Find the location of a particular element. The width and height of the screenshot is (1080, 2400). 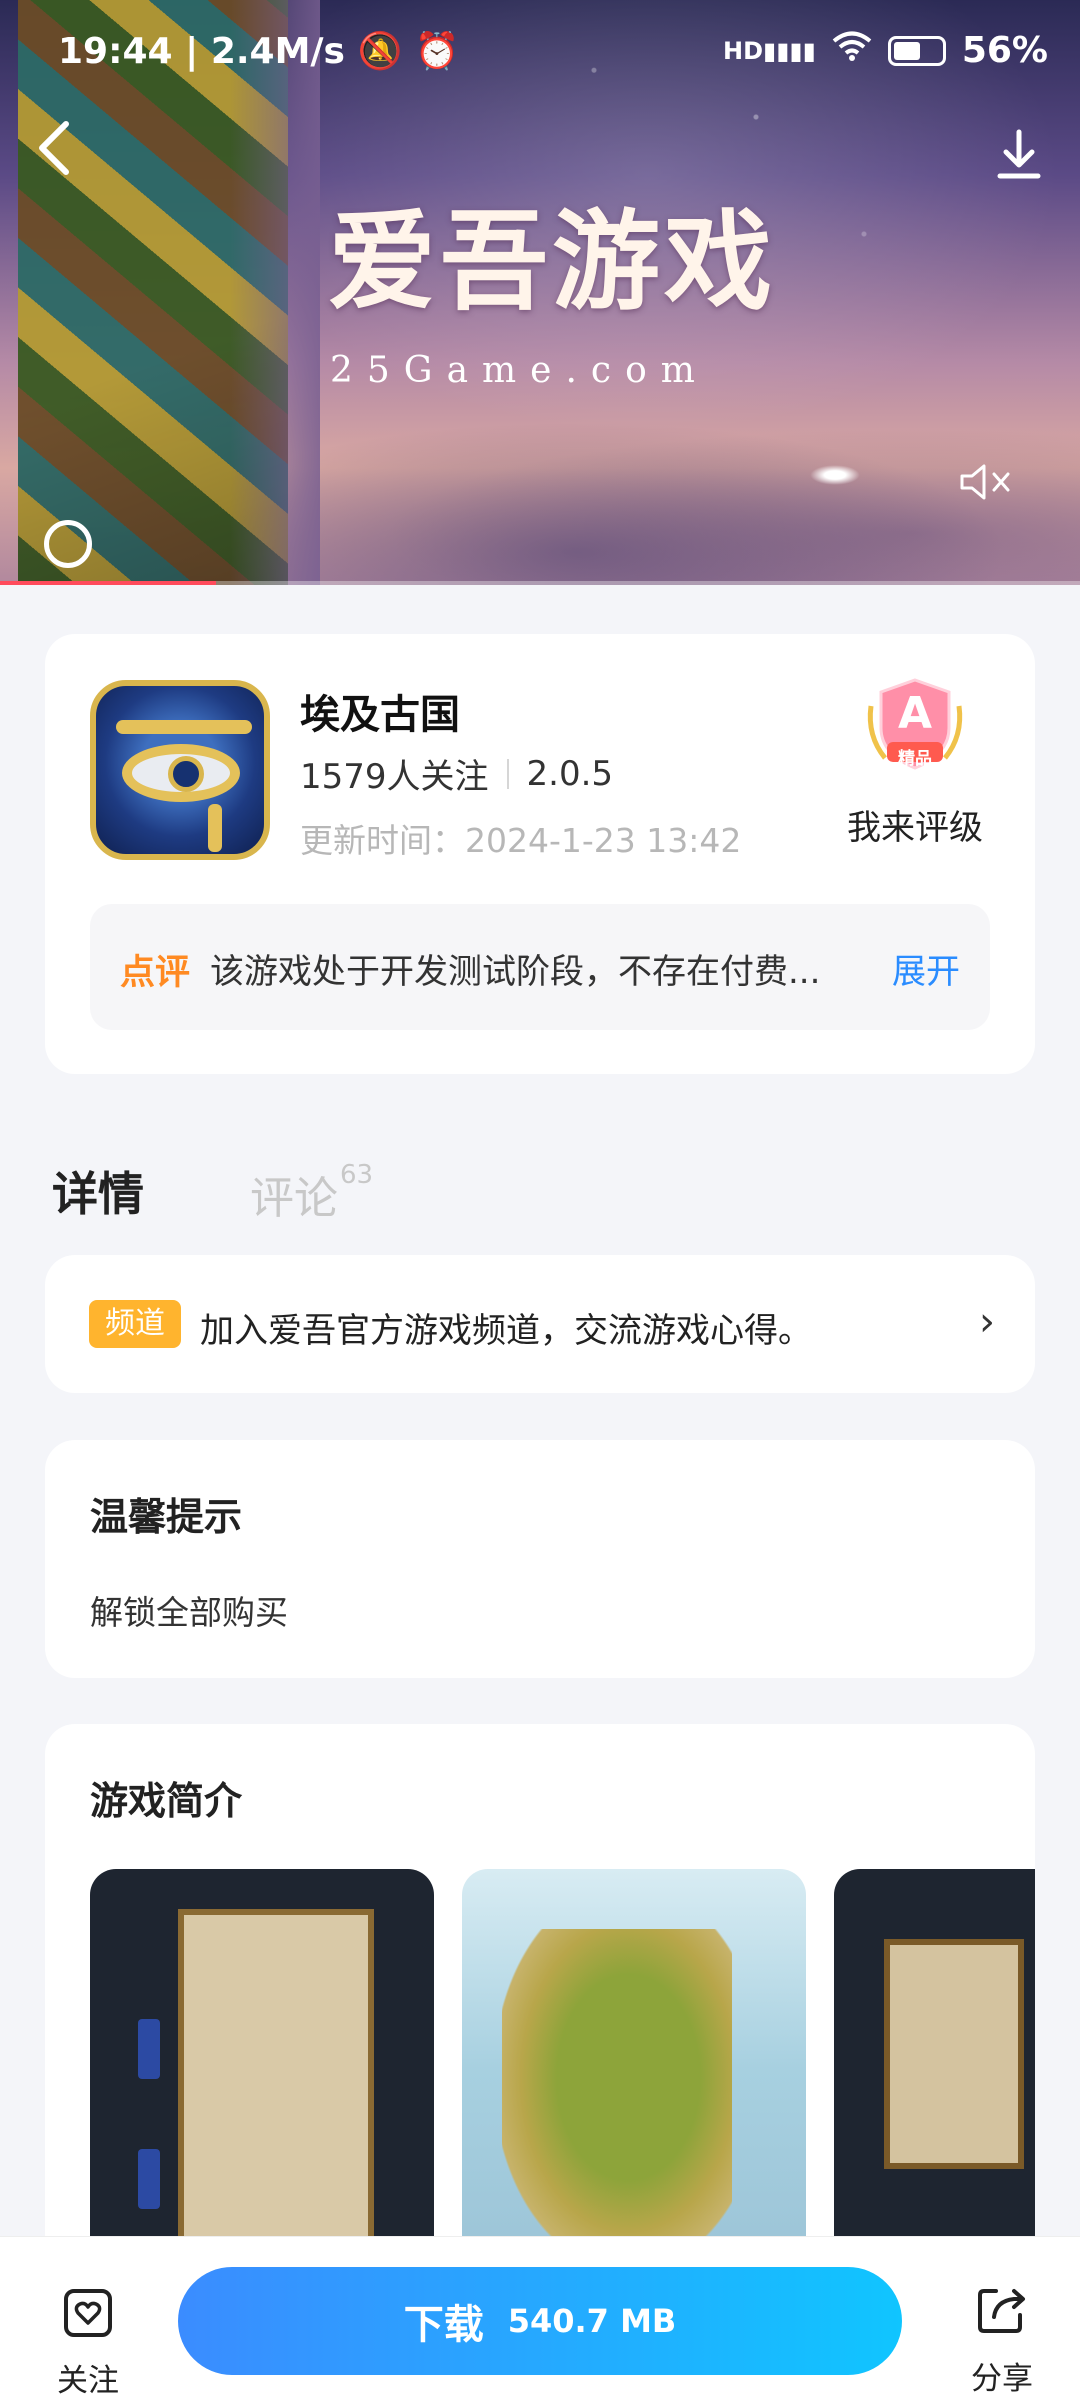

bottom-action-bar: 关注 下载 540.7 MB 分享 is located at coordinates (540, 2318).